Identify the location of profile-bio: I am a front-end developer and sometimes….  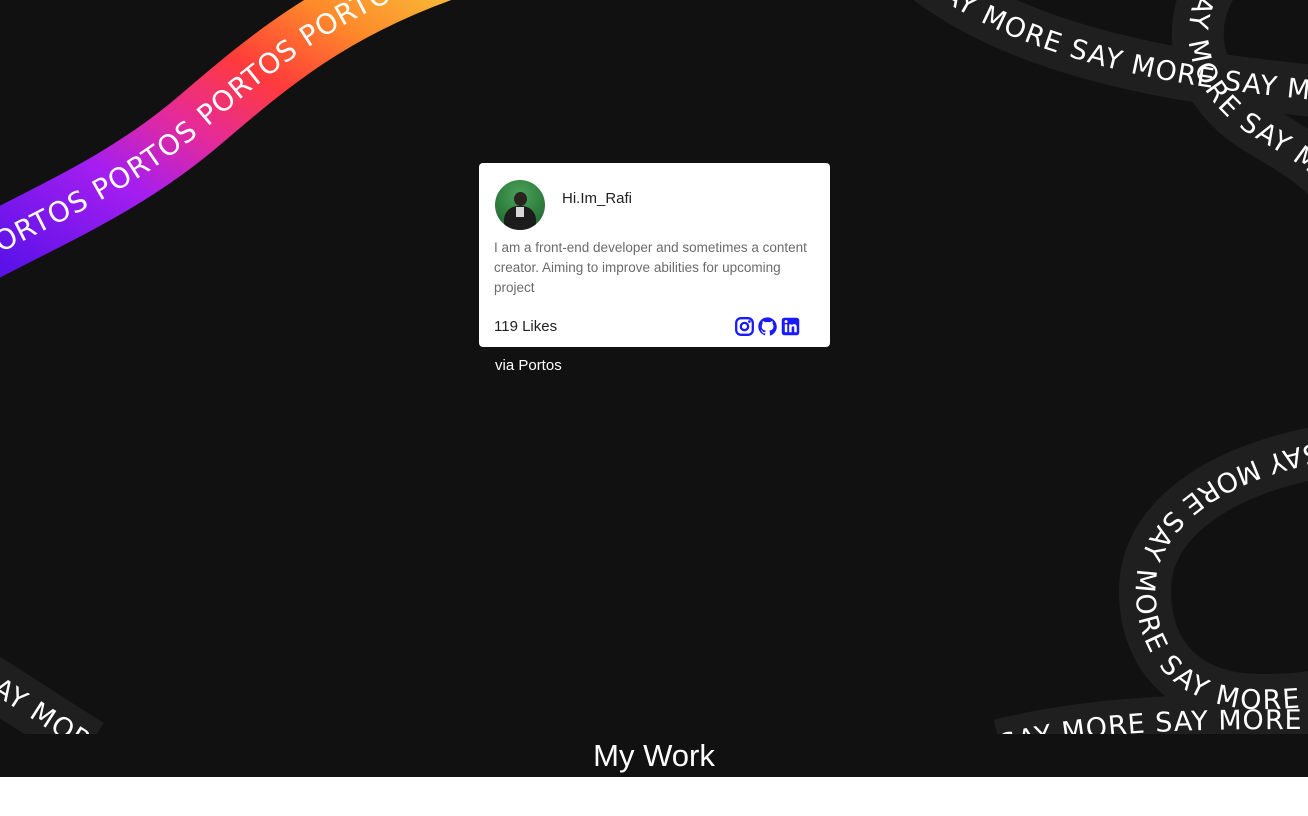
(650, 267).